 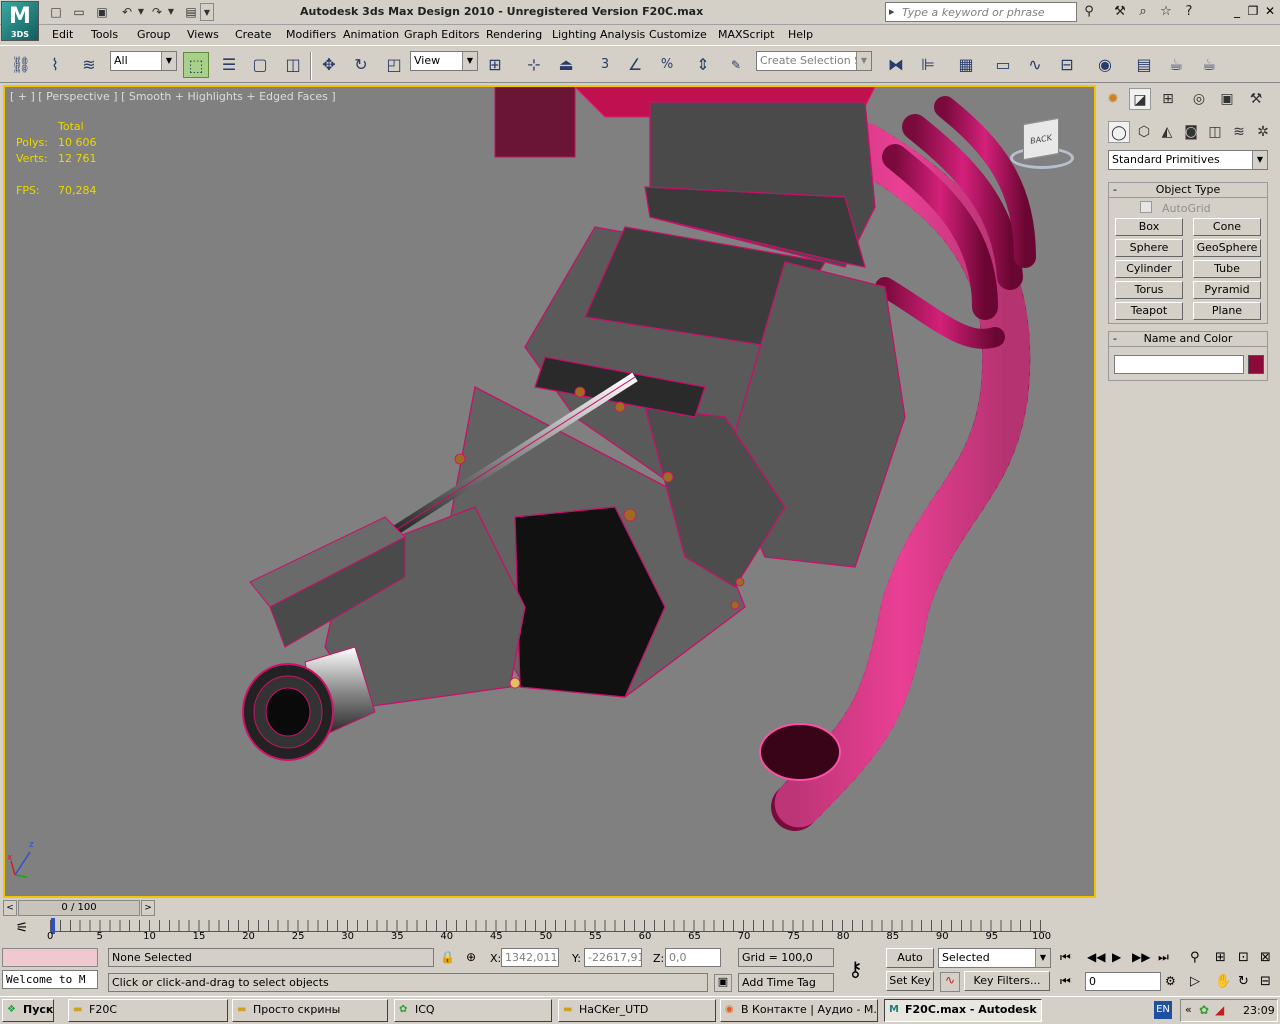 I want to click on next-frame-icon: ▶▶, so click(x=1141, y=957).